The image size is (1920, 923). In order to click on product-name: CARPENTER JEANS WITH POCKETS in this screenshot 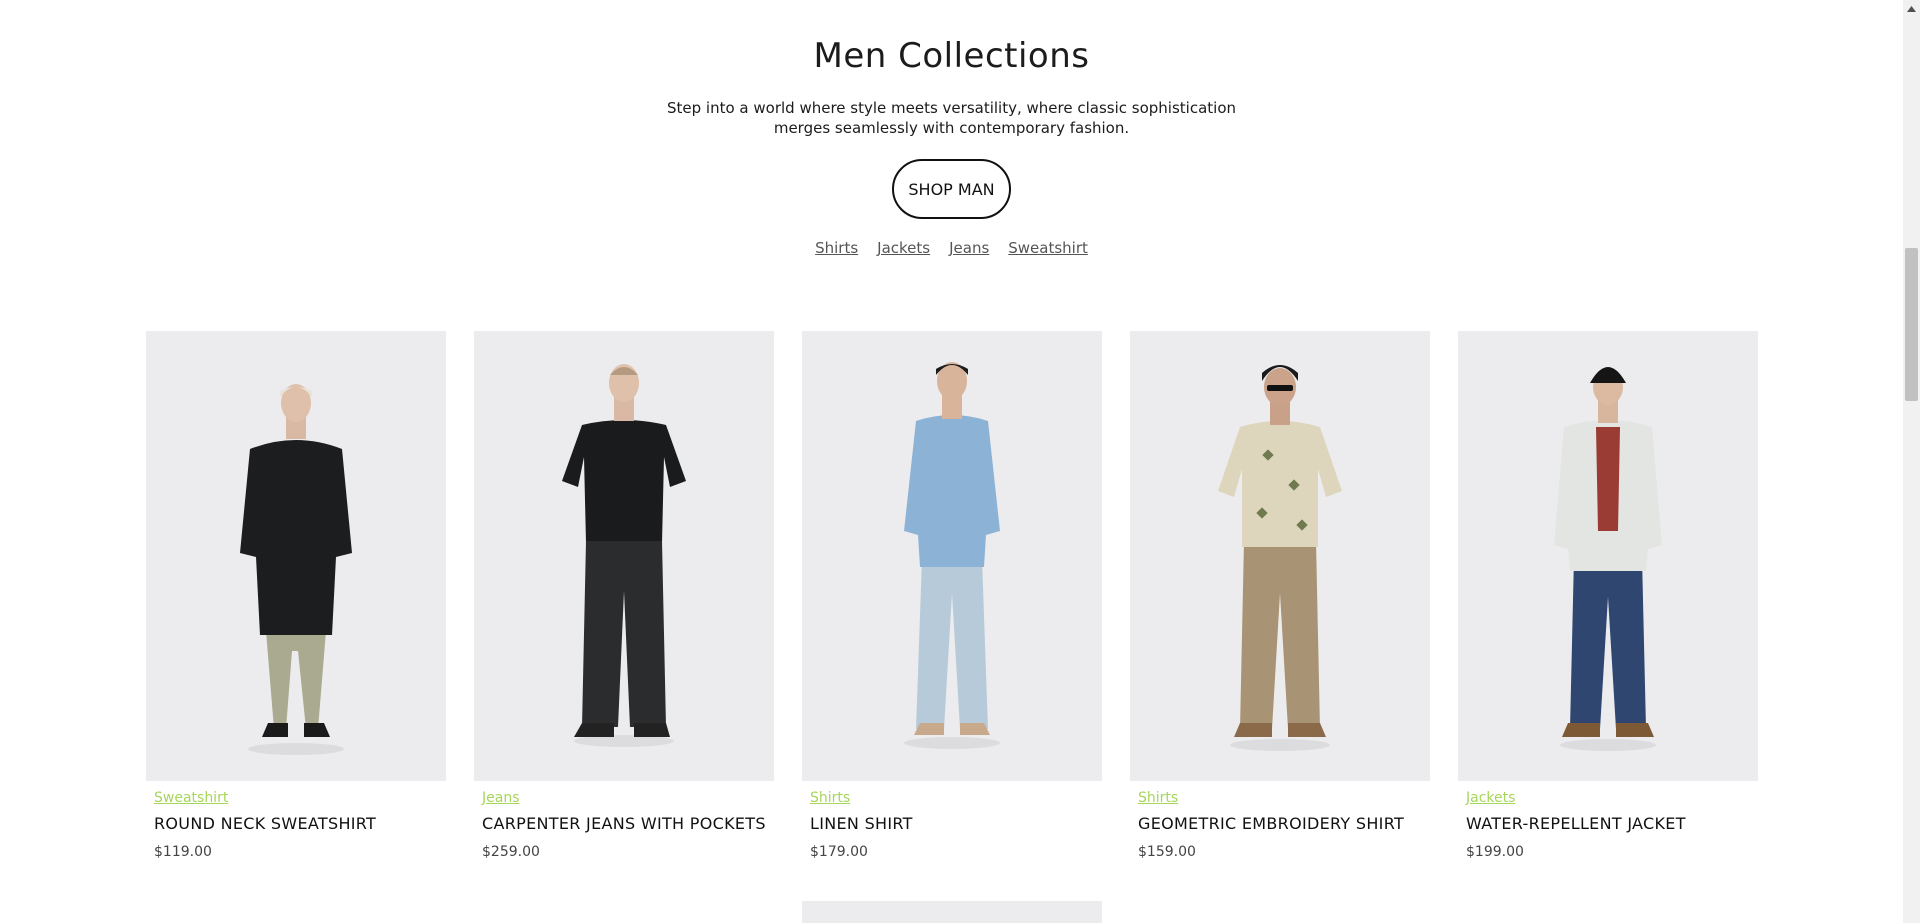, I will do `click(624, 824)`.